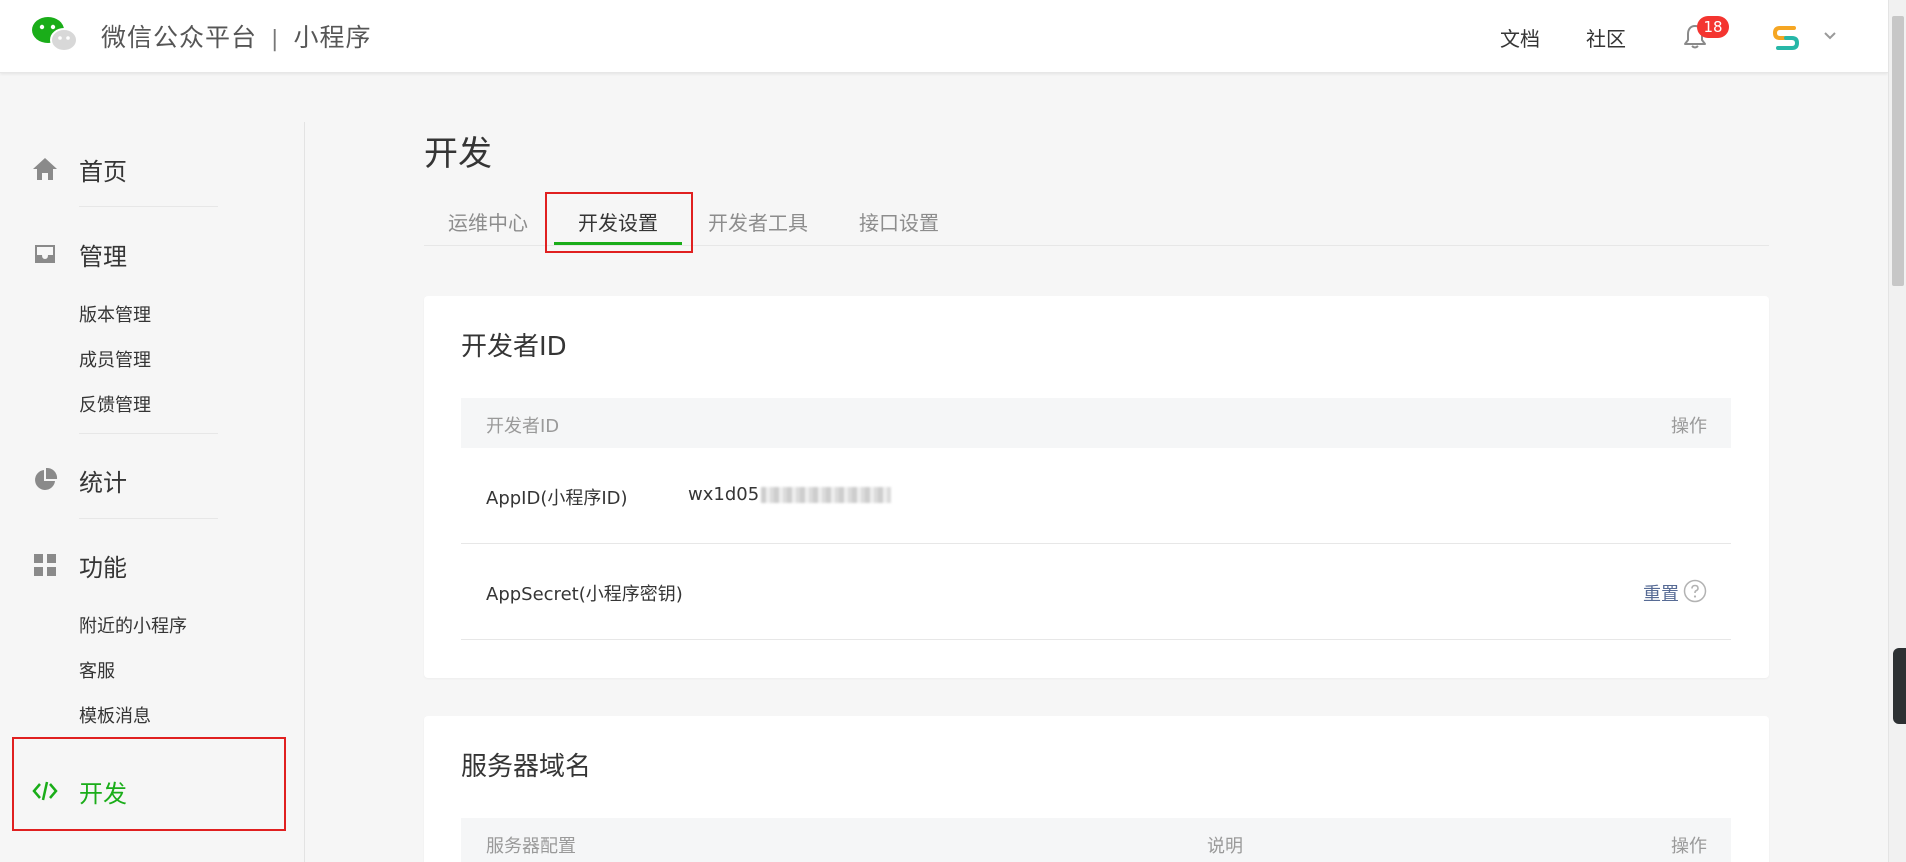  I want to click on tab-api-settings: 接口设置, so click(899, 221).